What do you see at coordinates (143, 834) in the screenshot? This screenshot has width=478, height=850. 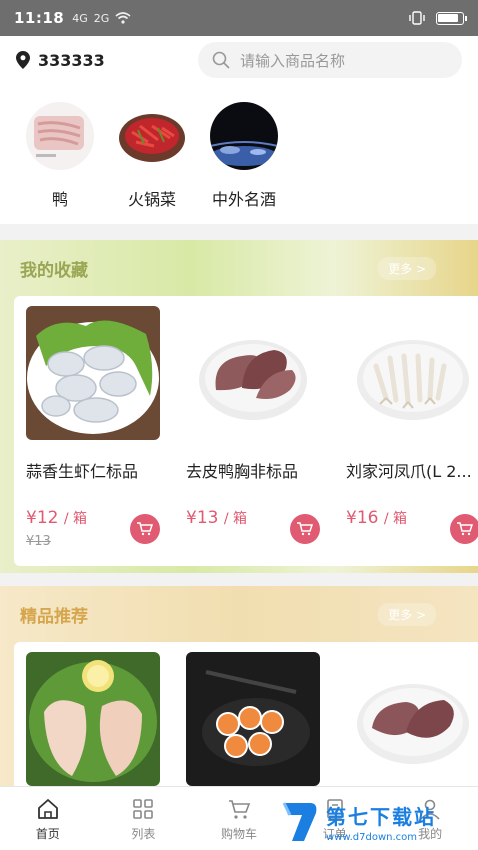 I see `tab-label: 列表` at bounding box center [143, 834].